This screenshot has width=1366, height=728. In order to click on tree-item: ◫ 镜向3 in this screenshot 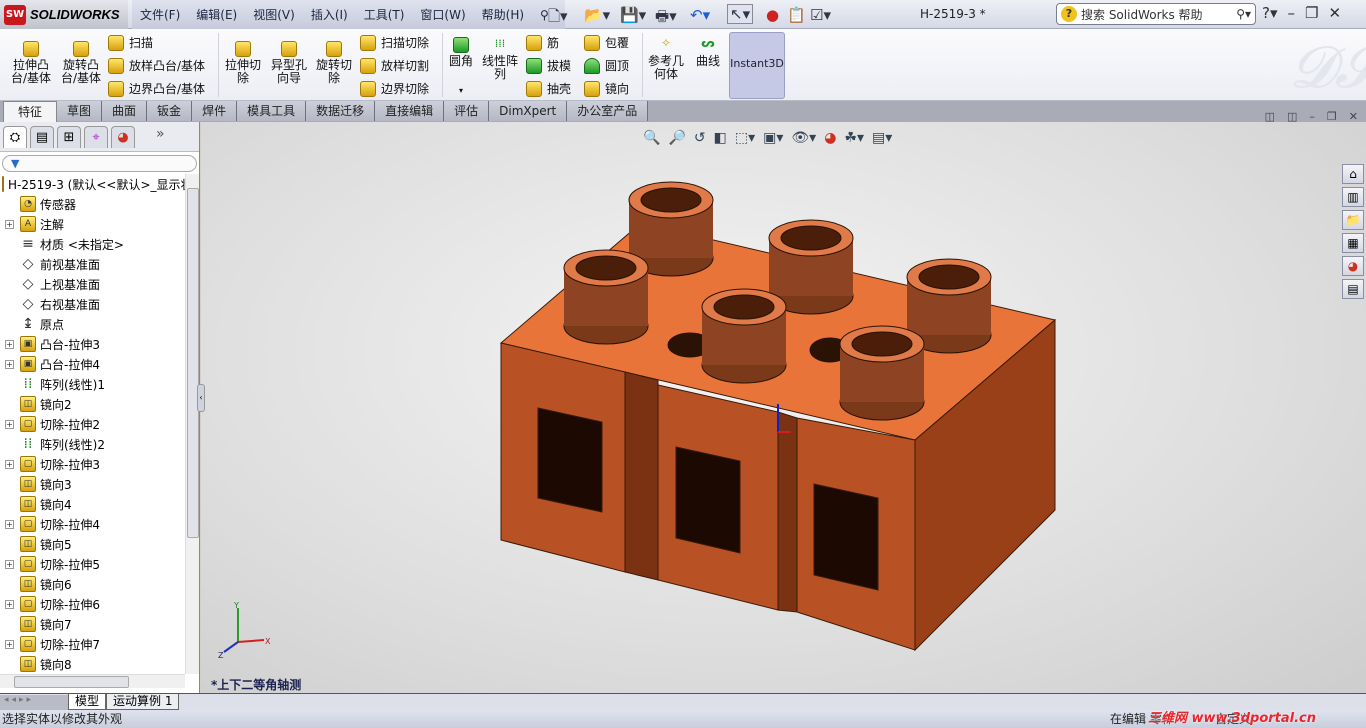, I will do `click(92, 484)`.